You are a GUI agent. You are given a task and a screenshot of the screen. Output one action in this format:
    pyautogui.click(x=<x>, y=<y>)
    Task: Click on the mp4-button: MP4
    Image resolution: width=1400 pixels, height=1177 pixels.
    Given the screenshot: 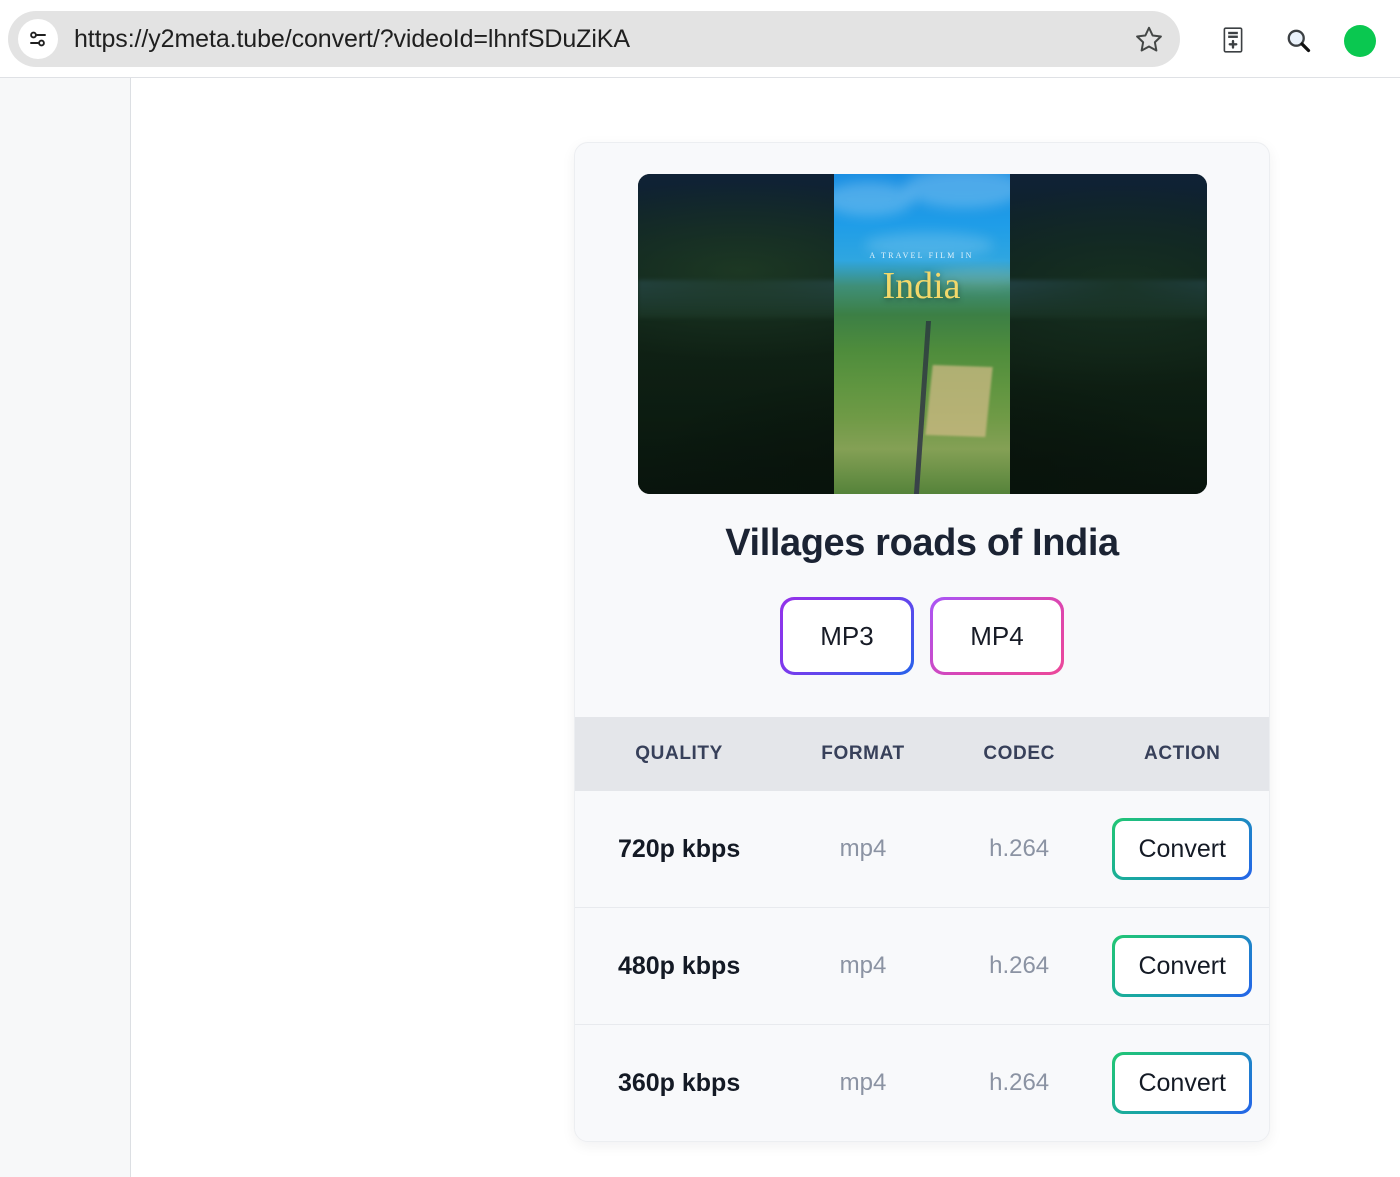 What is the action you would take?
    pyautogui.click(x=997, y=636)
    